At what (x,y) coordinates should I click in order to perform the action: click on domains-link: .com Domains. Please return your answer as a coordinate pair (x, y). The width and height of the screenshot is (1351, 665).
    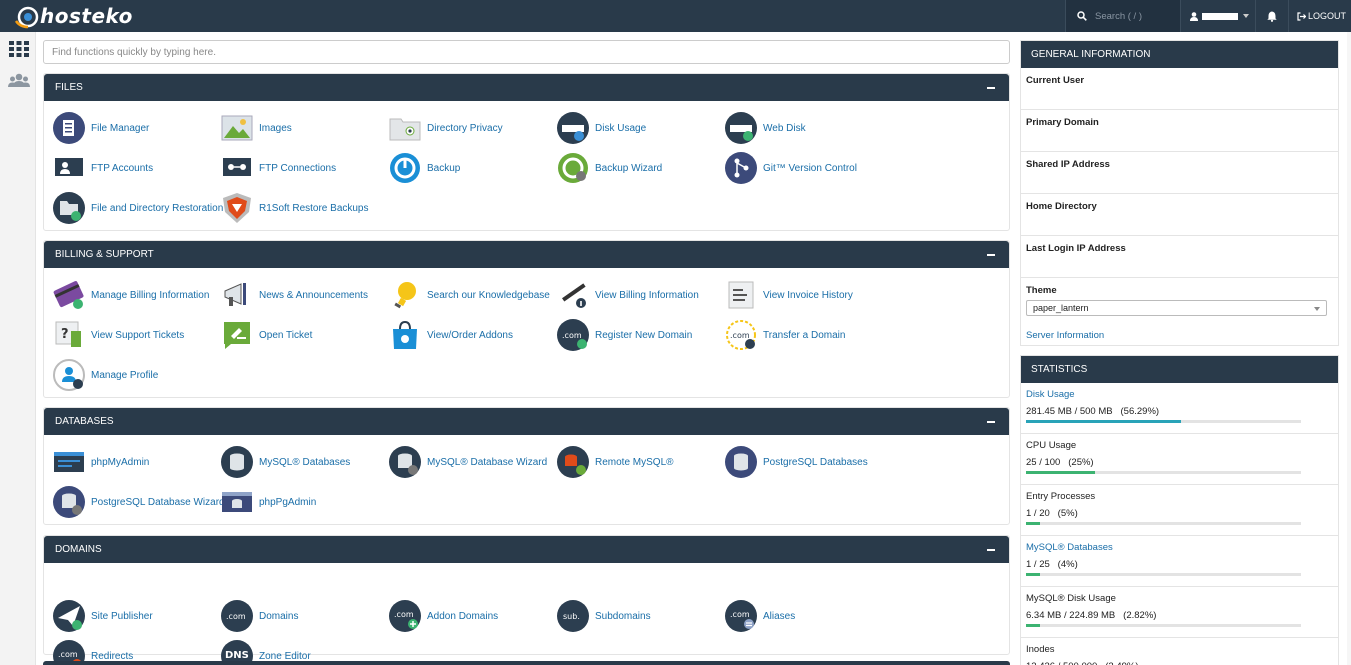
    Looking at the image, I should click on (305, 616).